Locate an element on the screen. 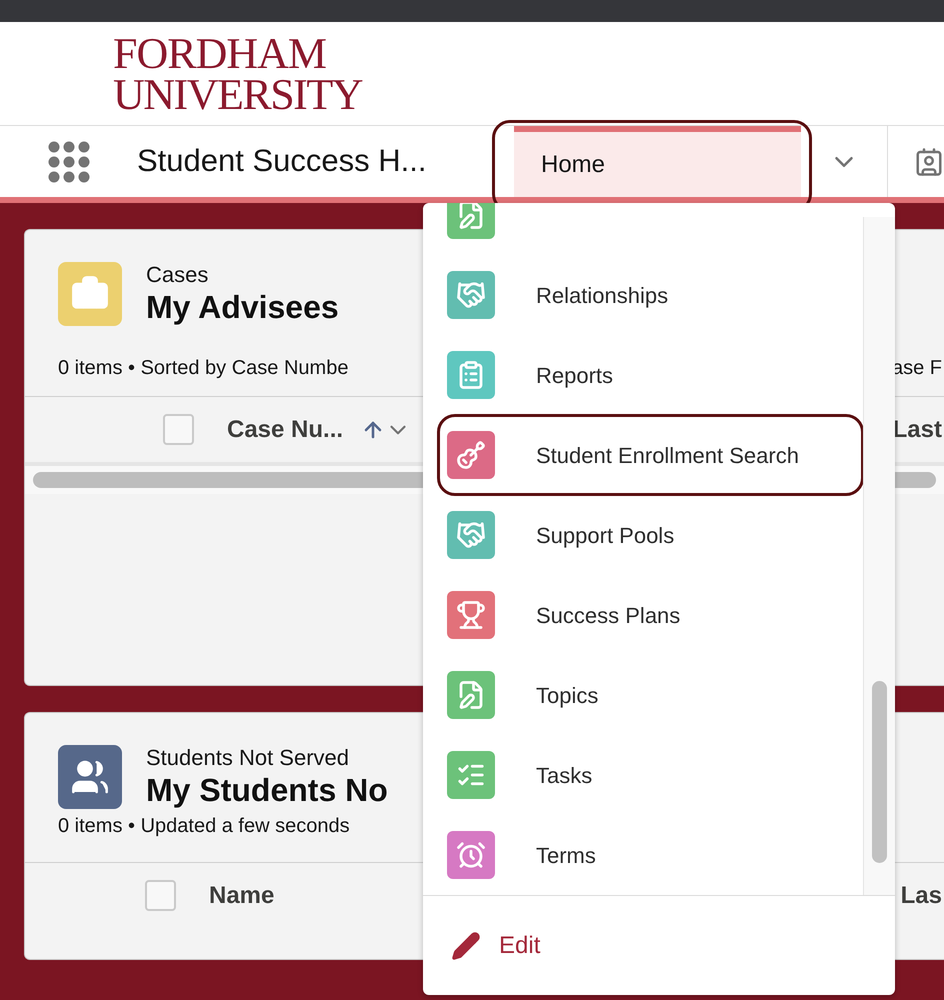 This screenshot has width=944, height=1000. list-meta: 0 items • Updated a few seconds is located at coordinates (204, 826).